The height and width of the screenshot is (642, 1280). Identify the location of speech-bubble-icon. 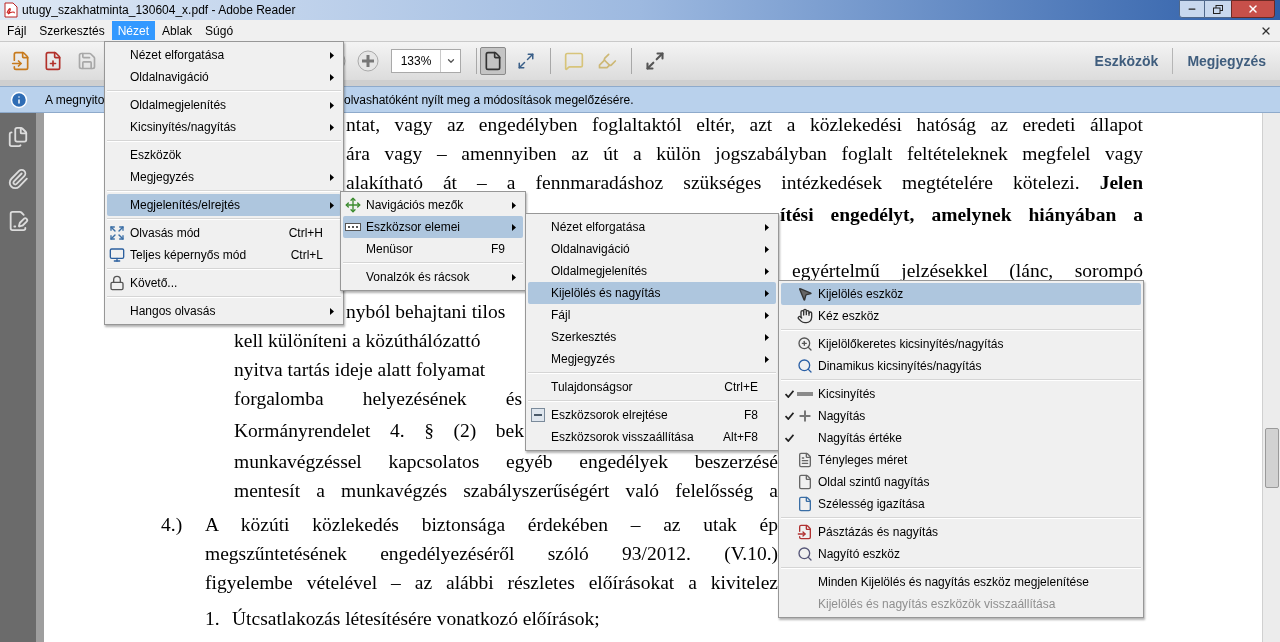
(574, 61).